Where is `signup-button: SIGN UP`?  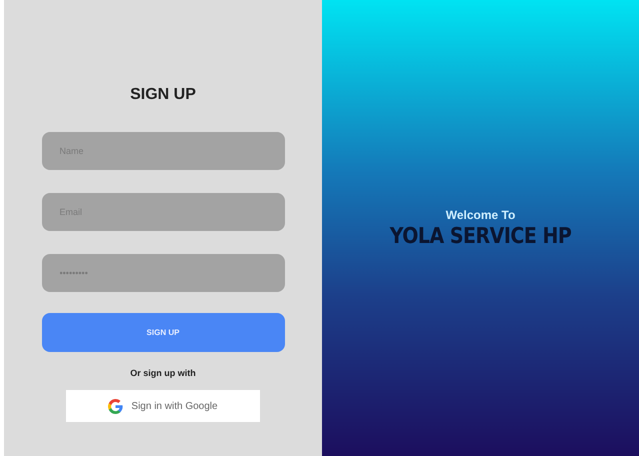
signup-button: SIGN UP is located at coordinates (163, 332).